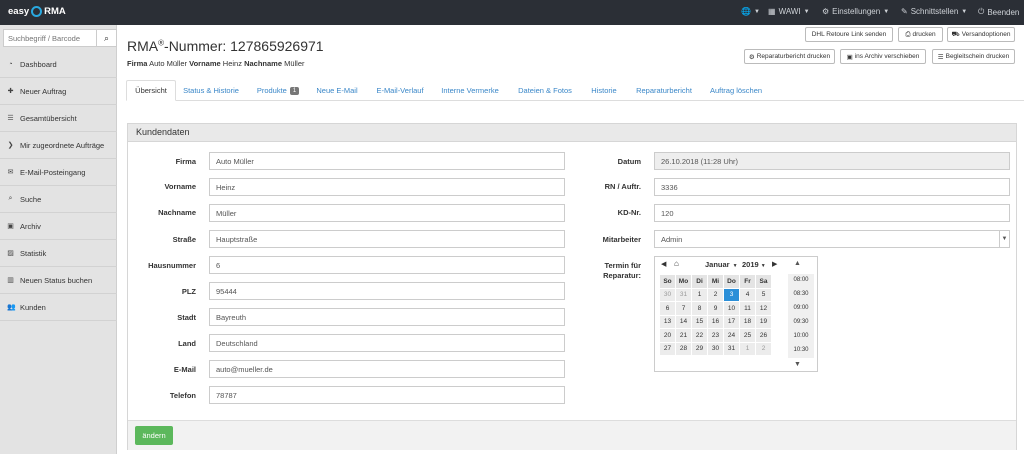 The width and height of the screenshot is (1024, 454). What do you see at coordinates (754, 264) in the screenshot?
I see `year-select: 2019 ▼` at bounding box center [754, 264].